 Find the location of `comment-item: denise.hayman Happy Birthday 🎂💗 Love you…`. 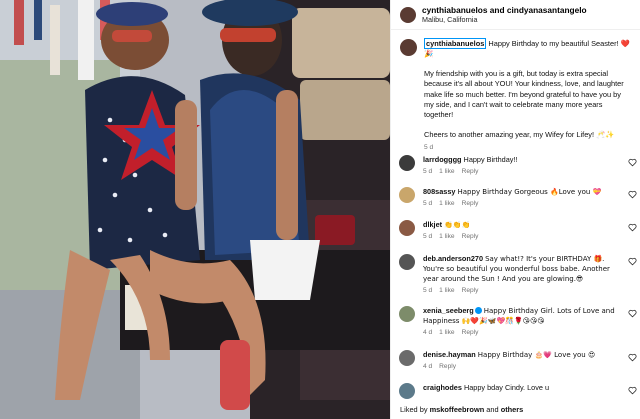

comment-item: denise.hayman Happy Birthday 🎂💗 Love you… is located at coordinates (515, 361).